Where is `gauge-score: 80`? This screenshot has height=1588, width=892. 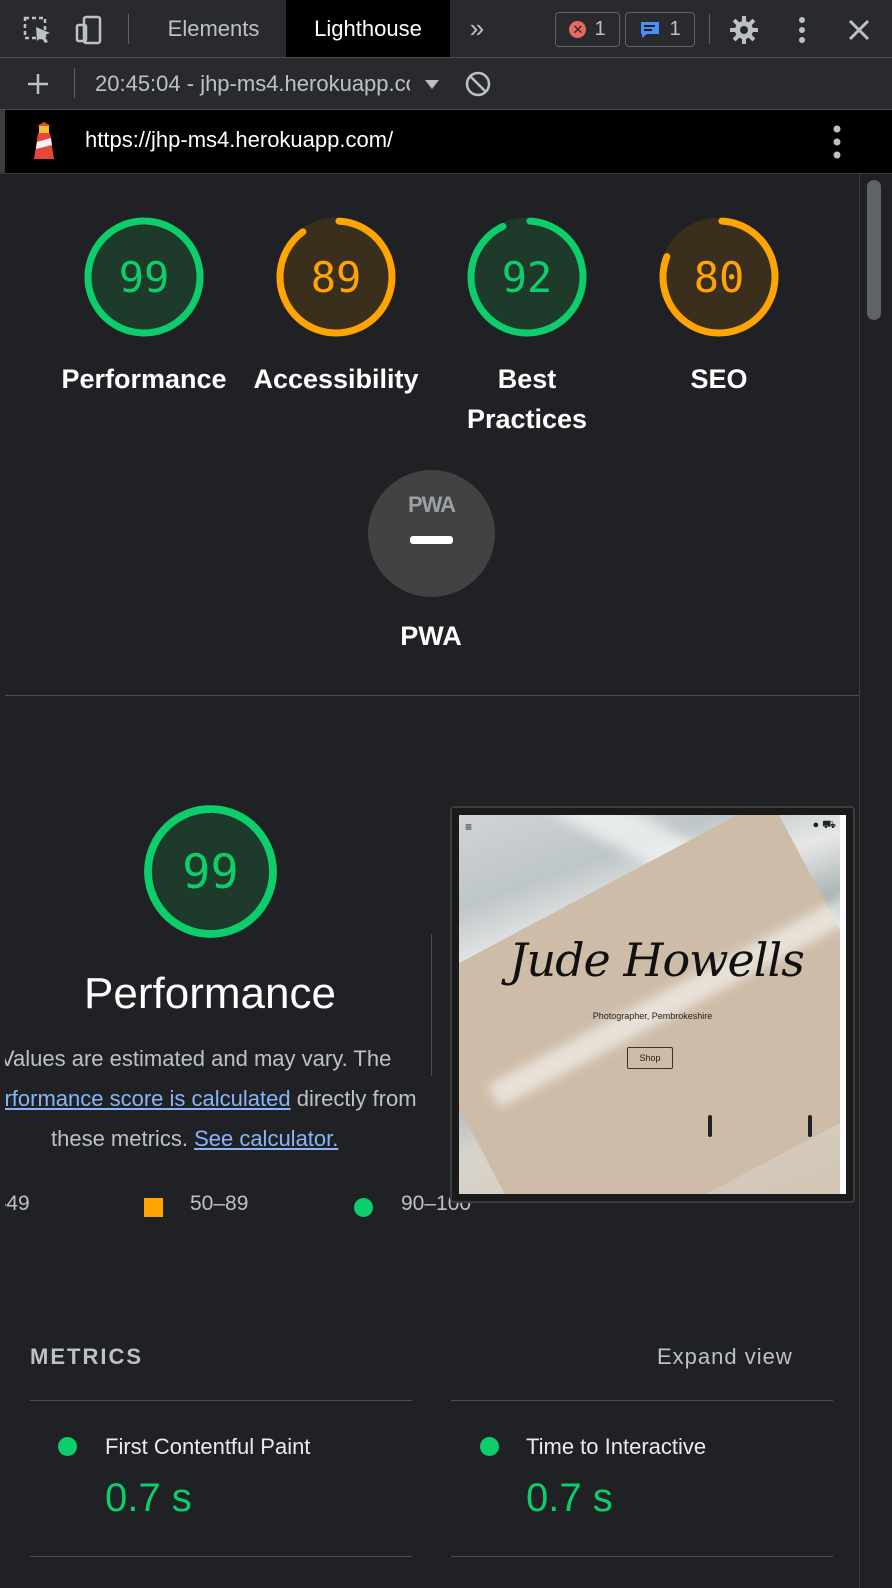 gauge-score: 80 is located at coordinates (719, 277).